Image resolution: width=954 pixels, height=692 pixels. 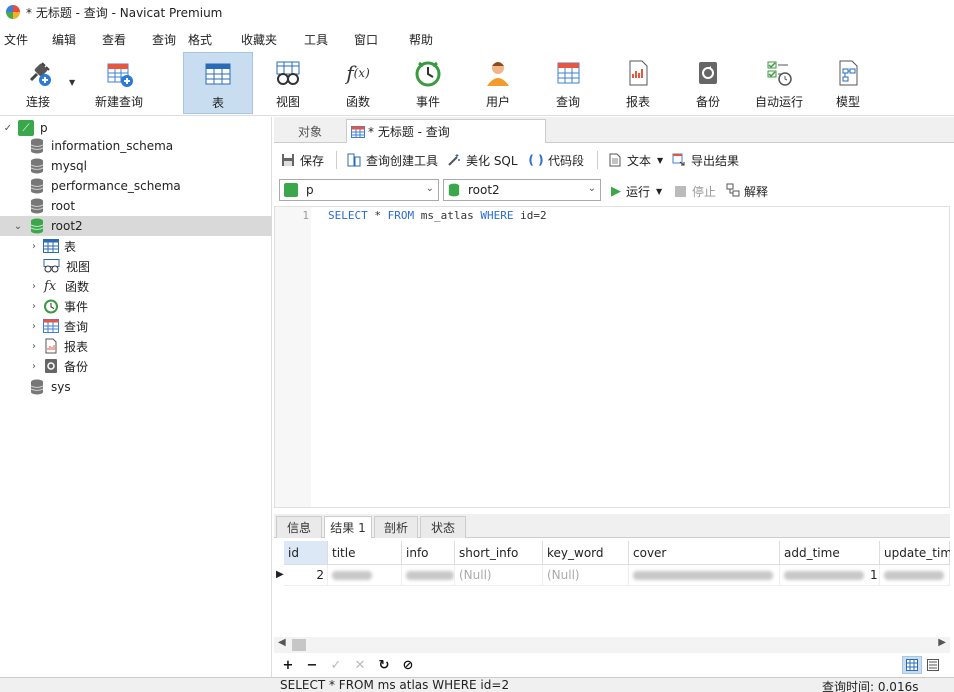 I want to click on cell-short-info: (Null), so click(x=499, y=575).